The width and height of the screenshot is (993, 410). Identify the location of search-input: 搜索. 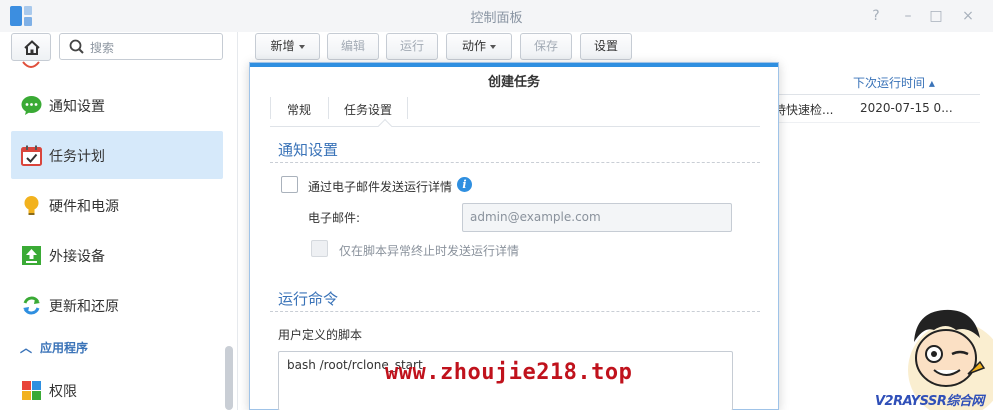
(141, 46).